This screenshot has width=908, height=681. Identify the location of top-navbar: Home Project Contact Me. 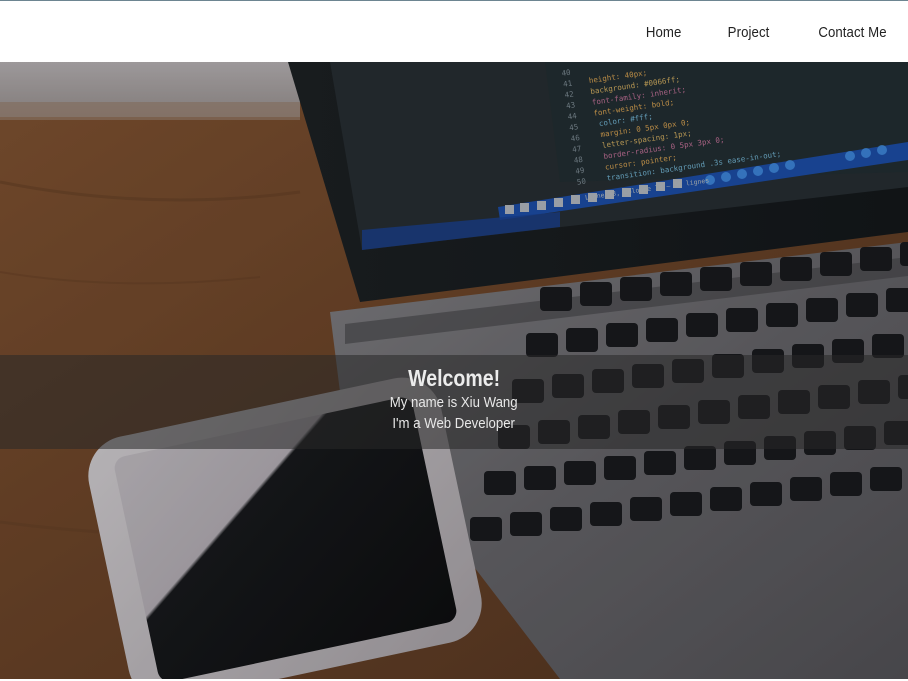
(454, 31).